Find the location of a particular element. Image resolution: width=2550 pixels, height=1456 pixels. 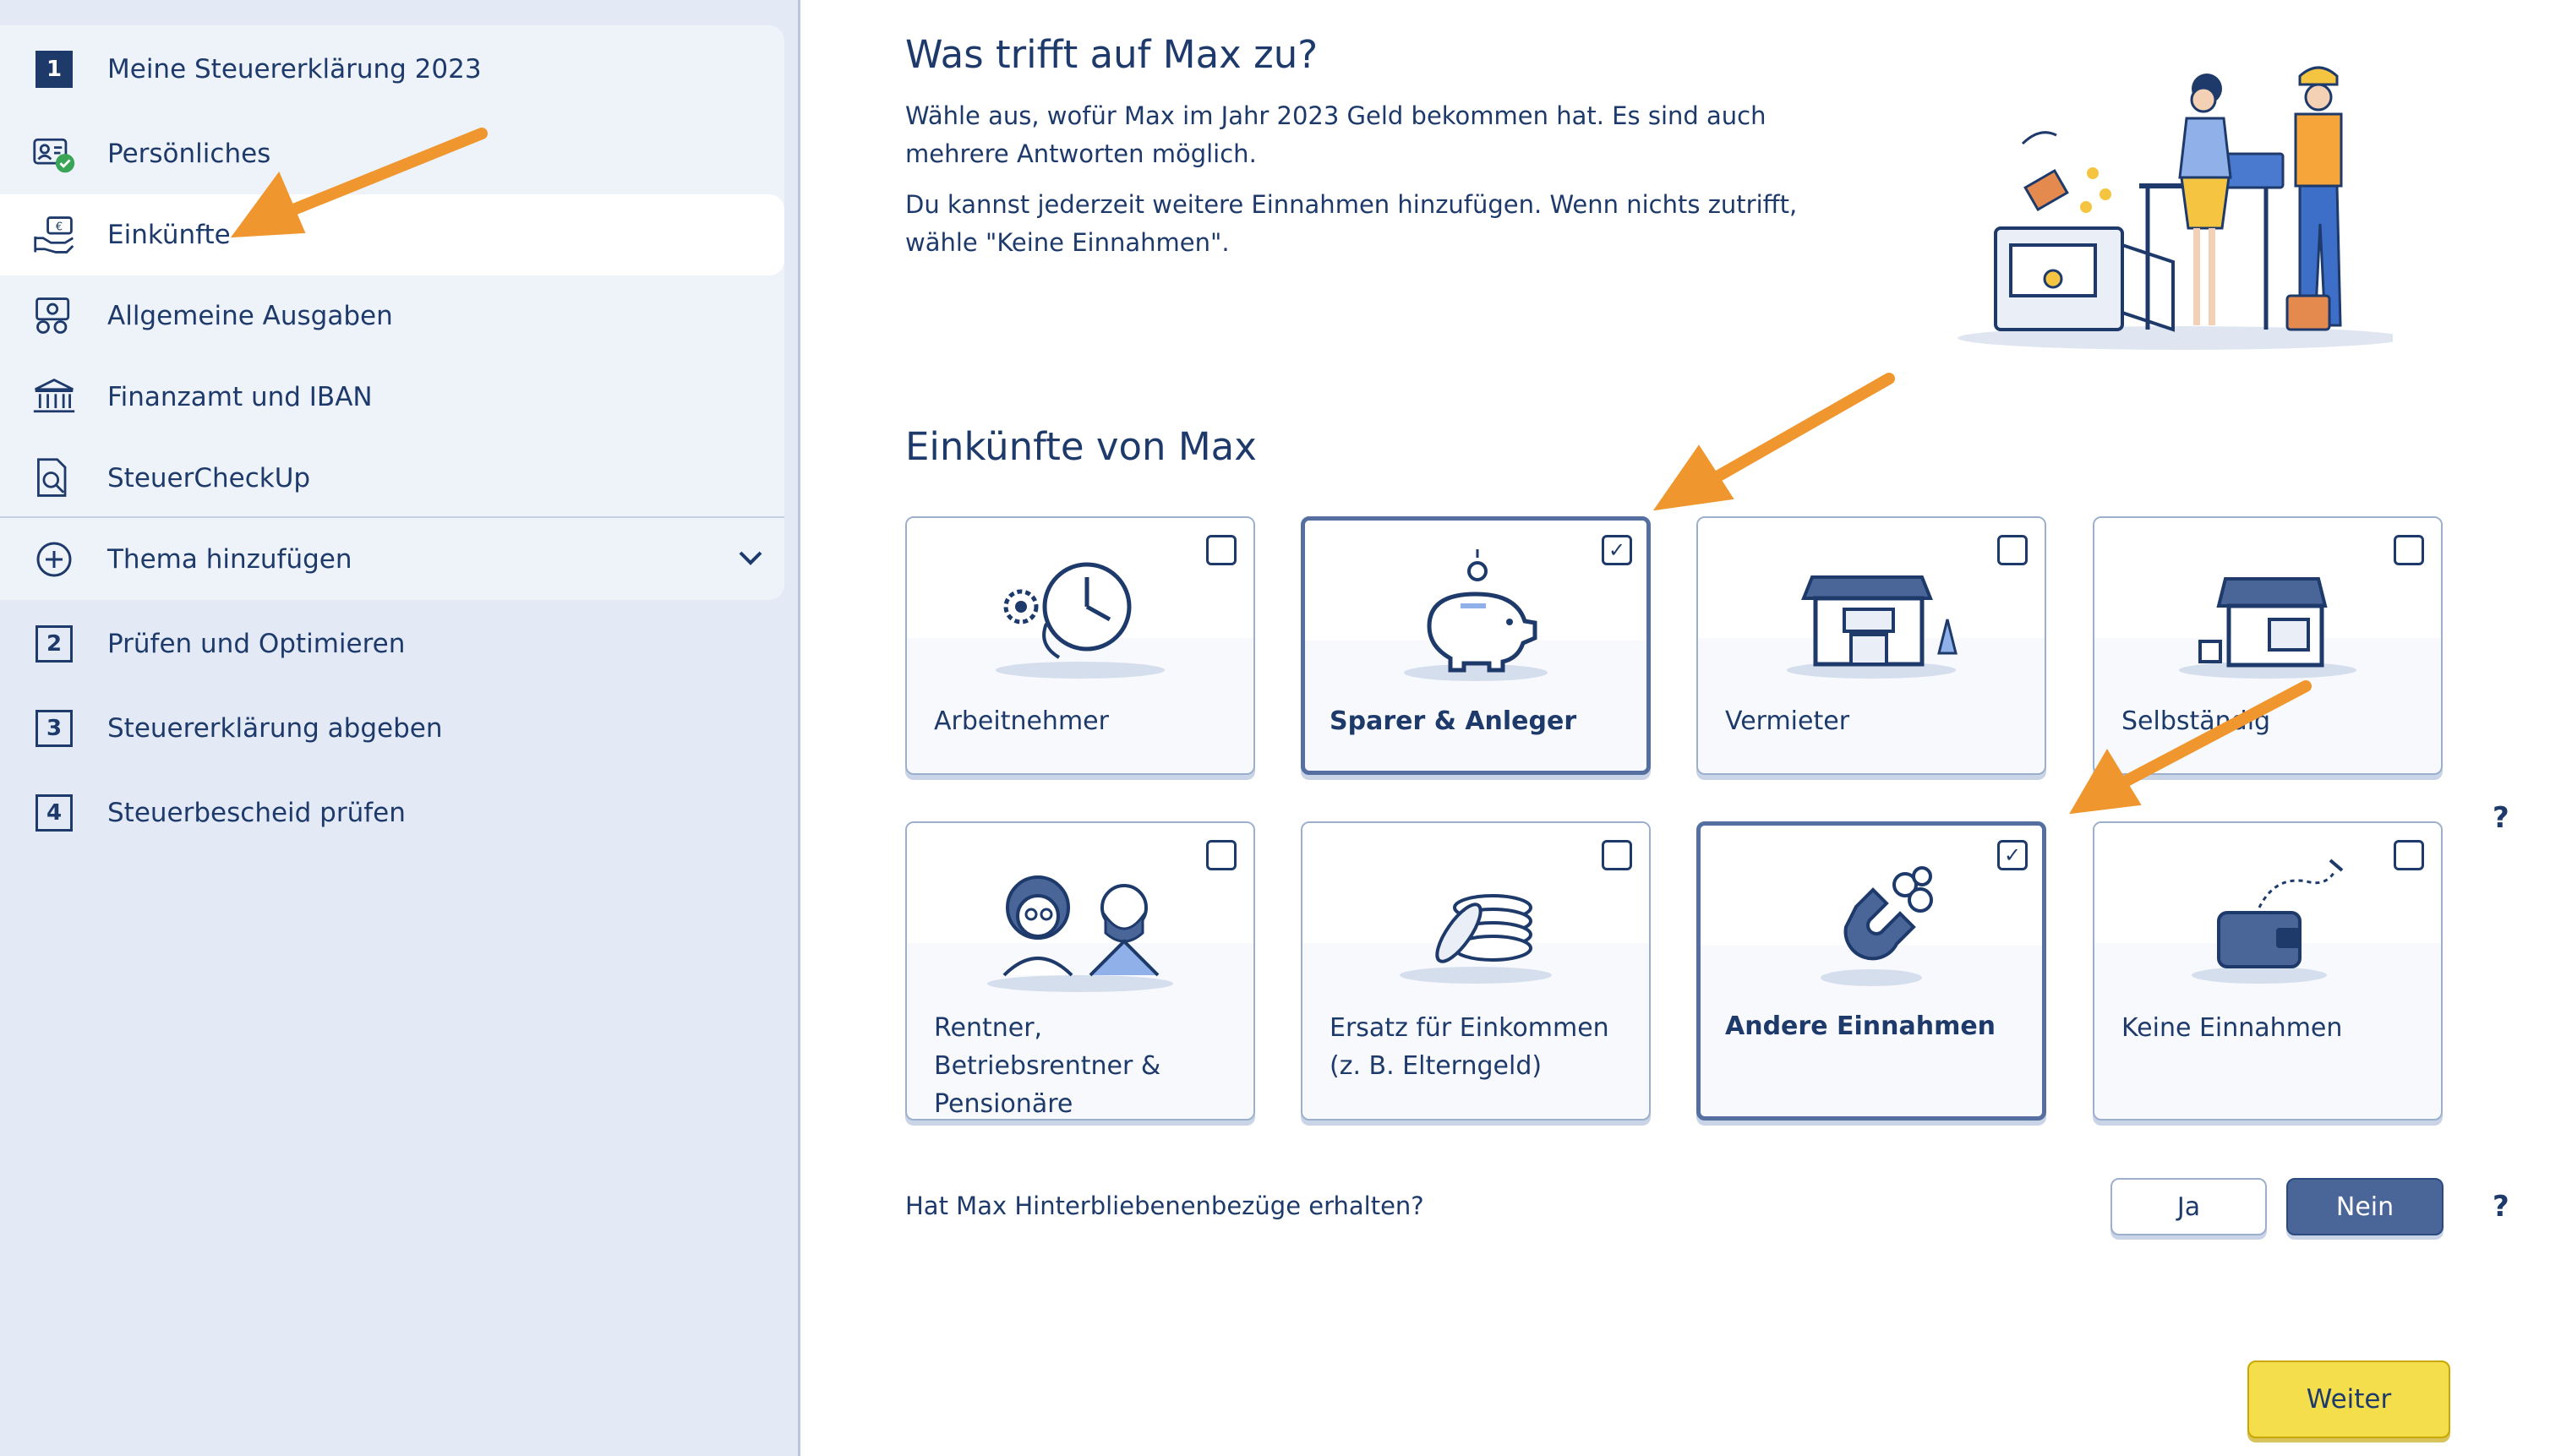

sidebar-item-label: Meine Steuererklärung 2023 is located at coordinates (294, 69).